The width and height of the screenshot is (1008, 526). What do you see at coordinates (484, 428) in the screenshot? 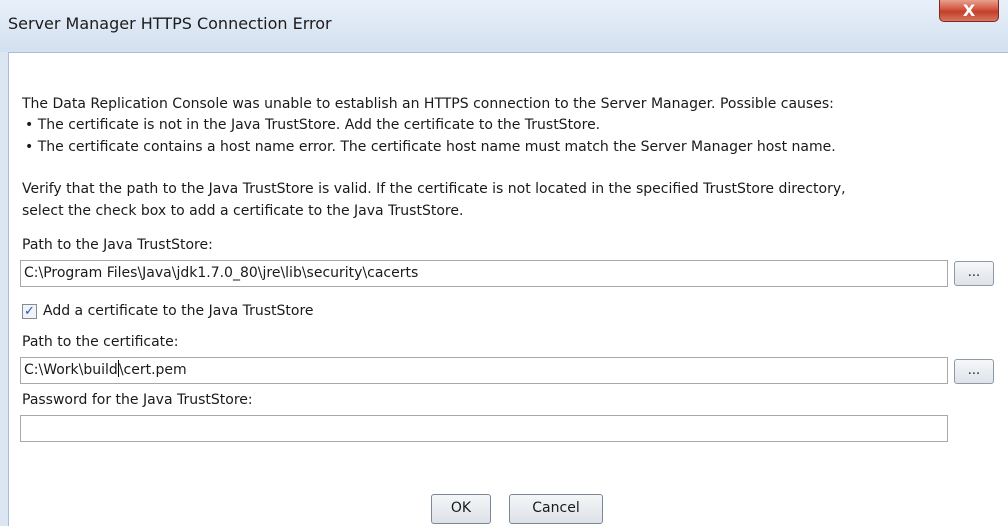
I see `truststore-password-input` at bounding box center [484, 428].